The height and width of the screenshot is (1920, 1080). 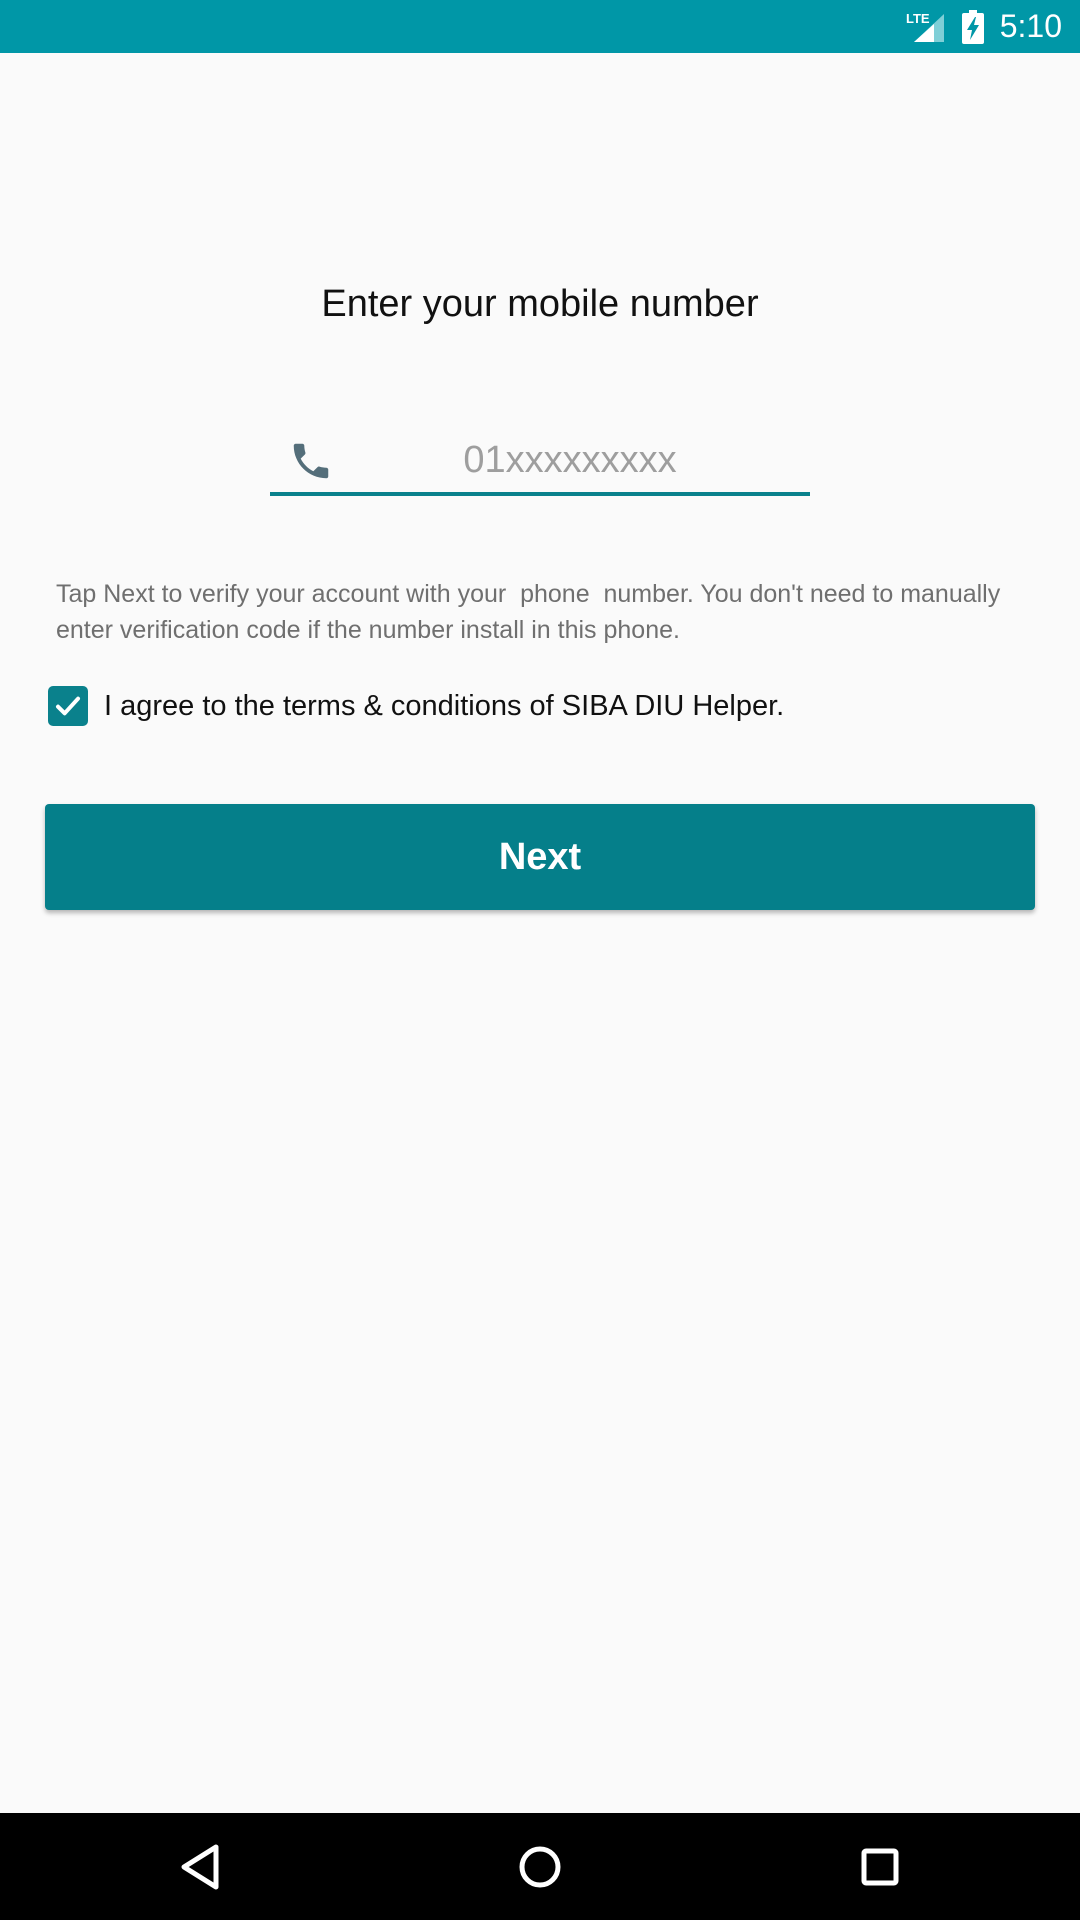 I want to click on phone-icon, so click(x=311, y=461).